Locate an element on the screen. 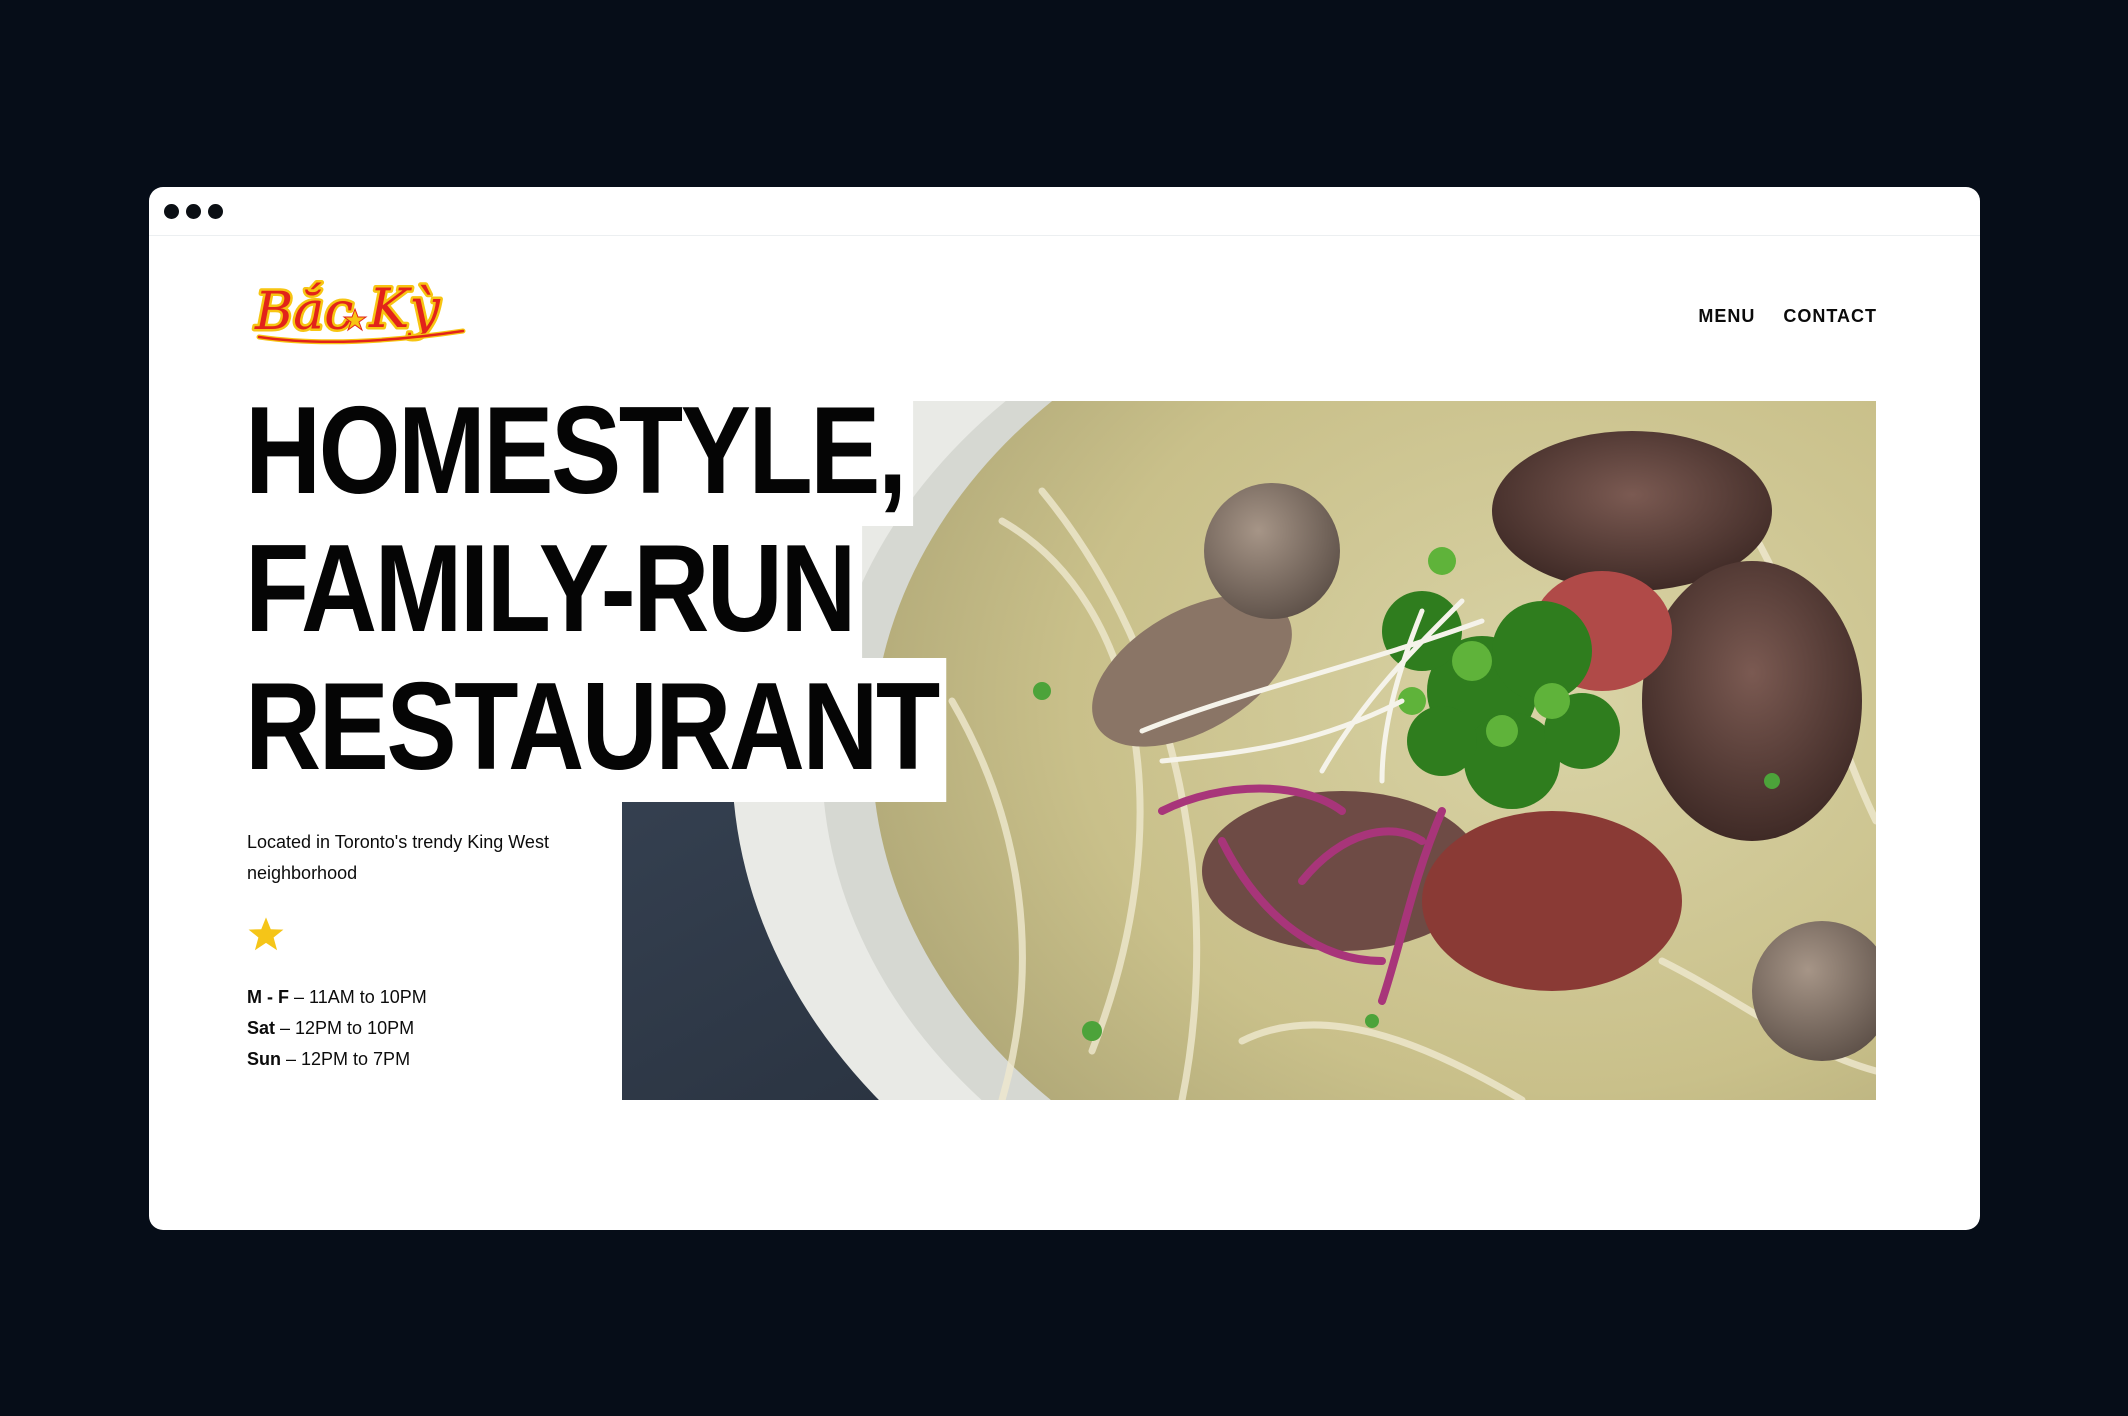 The height and width of the screenshot is (1416, 2128). hours-row: Sun – 12PM to 7PM is located at coordinates (337, 1059).